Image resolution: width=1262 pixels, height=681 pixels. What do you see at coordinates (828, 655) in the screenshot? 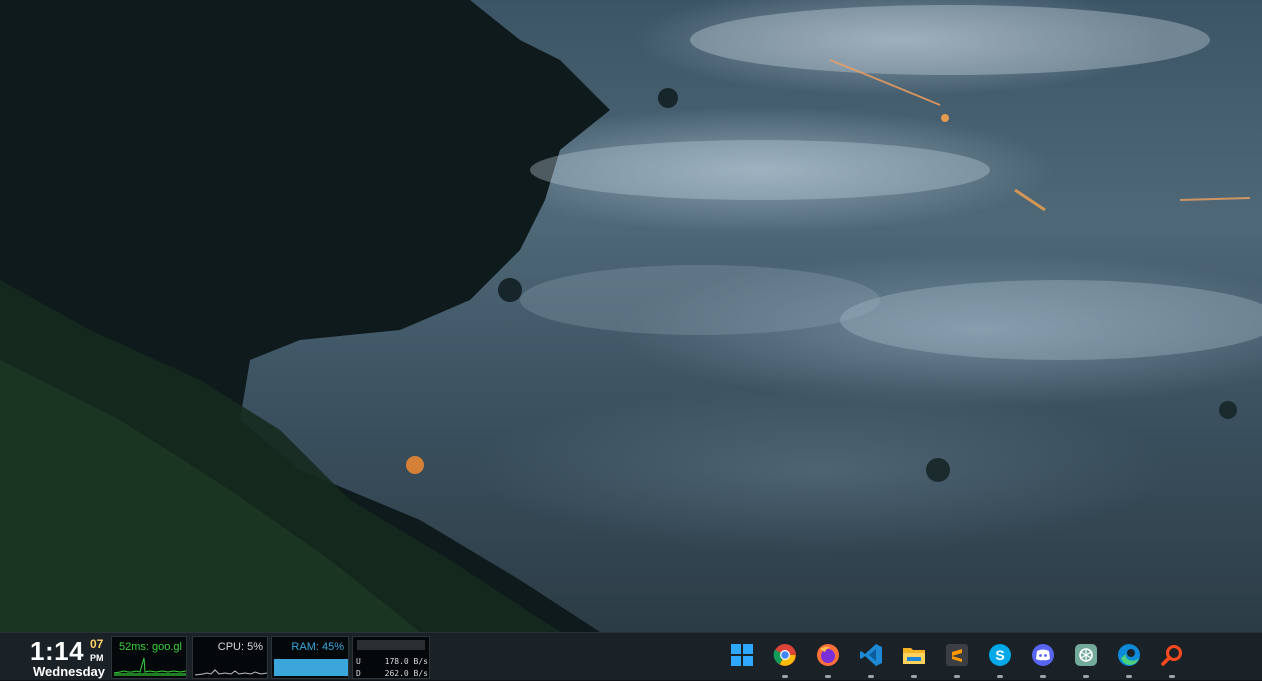
I see `firefox-icon` at bounding box center [828, 655].